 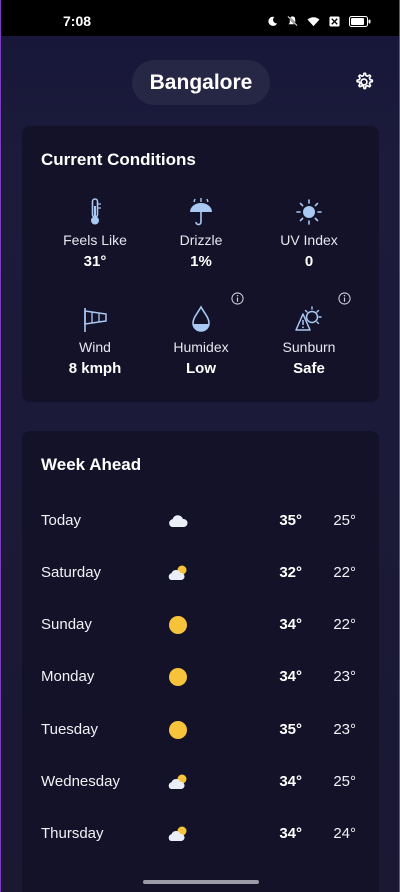 What do you see at coordinates (309, 212) in the screenshot?
I see `sun-icon` at bounding box center [309, 212].